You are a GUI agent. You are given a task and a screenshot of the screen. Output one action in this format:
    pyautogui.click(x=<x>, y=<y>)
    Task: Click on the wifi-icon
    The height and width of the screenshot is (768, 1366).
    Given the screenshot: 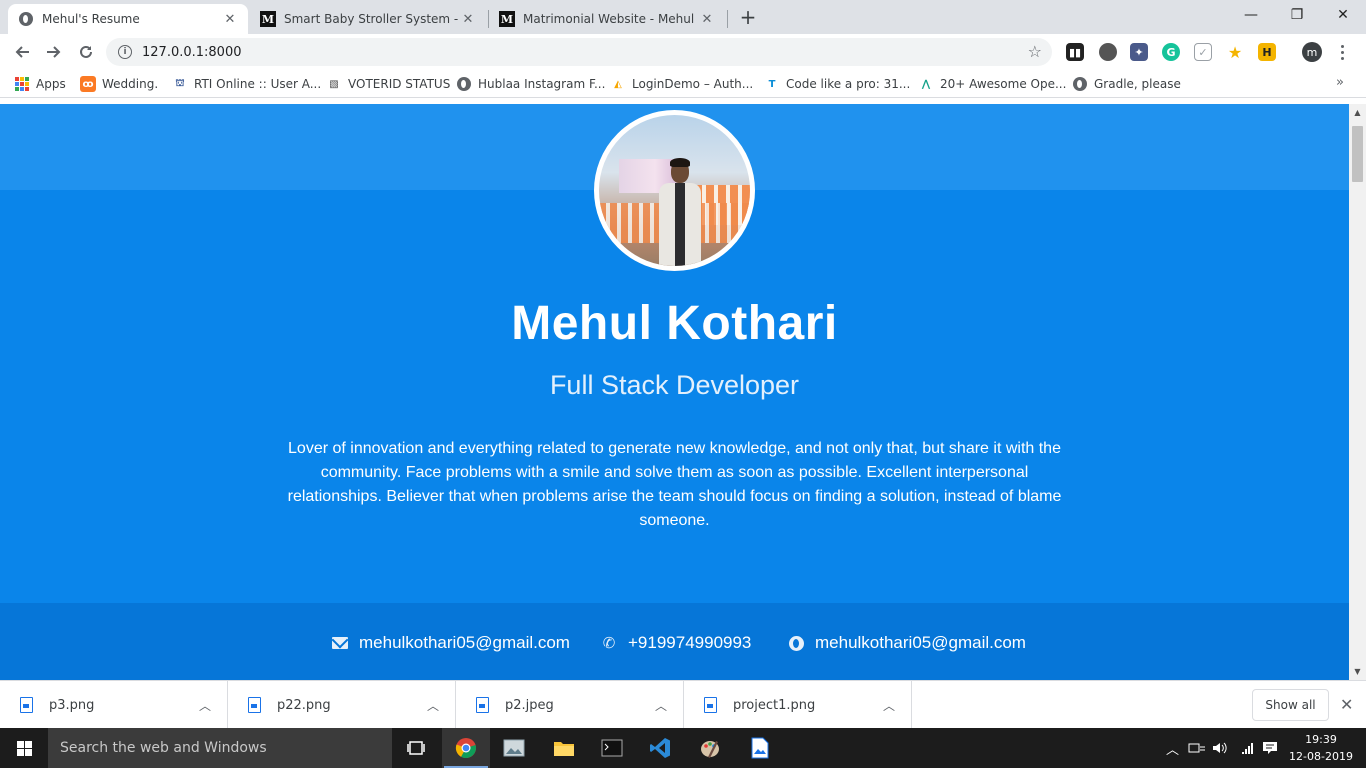 What is the action you would take?
    pyautogui.click(x=1248, y=748)
    